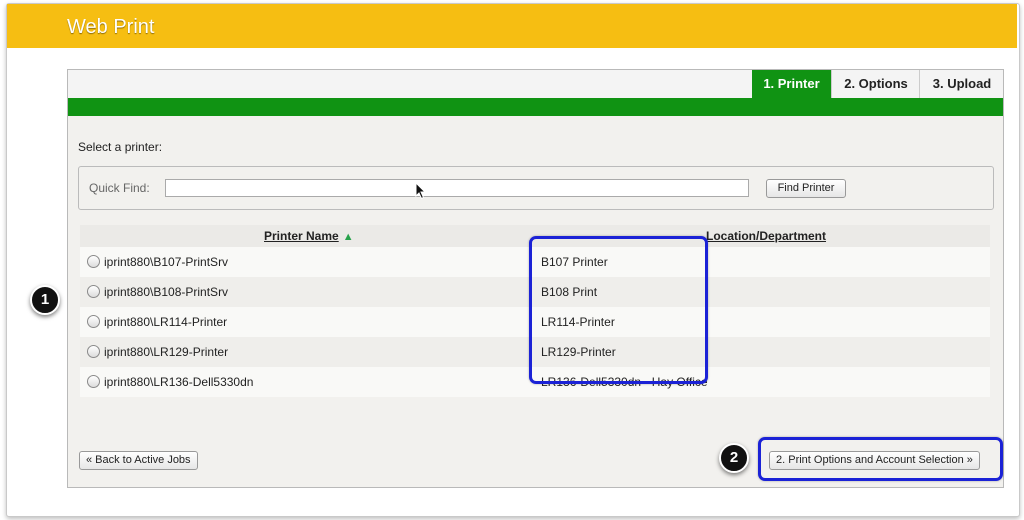 The height and width of the screenshot is (520, 1024). Describe the element at coordinates (806, 188) in the screenshot. I see `find-printer-button: Find Printer` at that location.